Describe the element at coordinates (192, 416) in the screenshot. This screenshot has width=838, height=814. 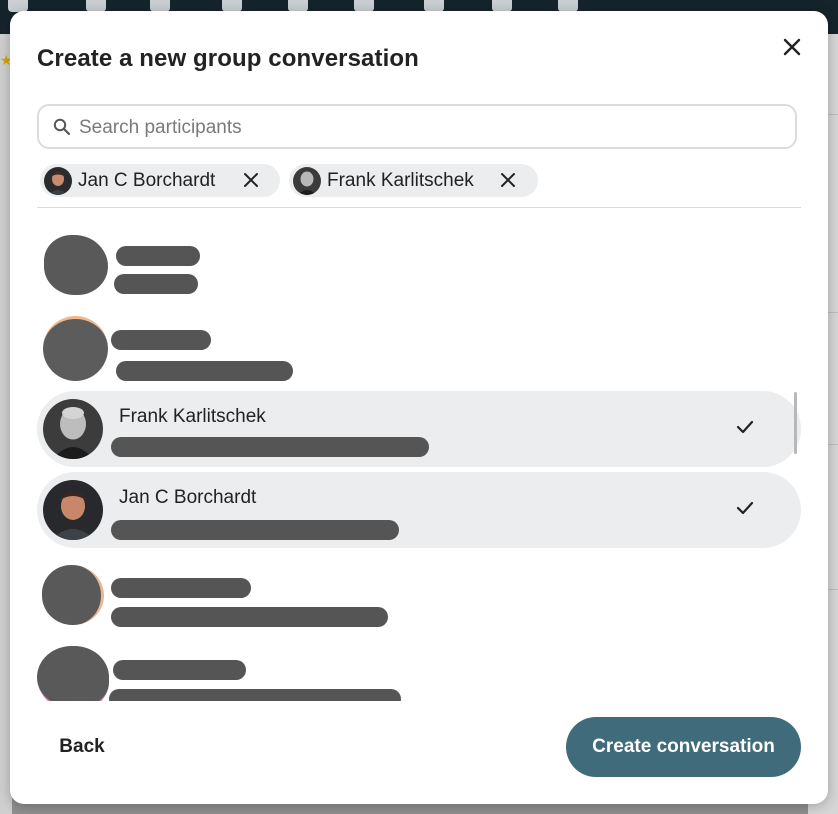
I see `participant-name: Frank Karlitschek` at that location.